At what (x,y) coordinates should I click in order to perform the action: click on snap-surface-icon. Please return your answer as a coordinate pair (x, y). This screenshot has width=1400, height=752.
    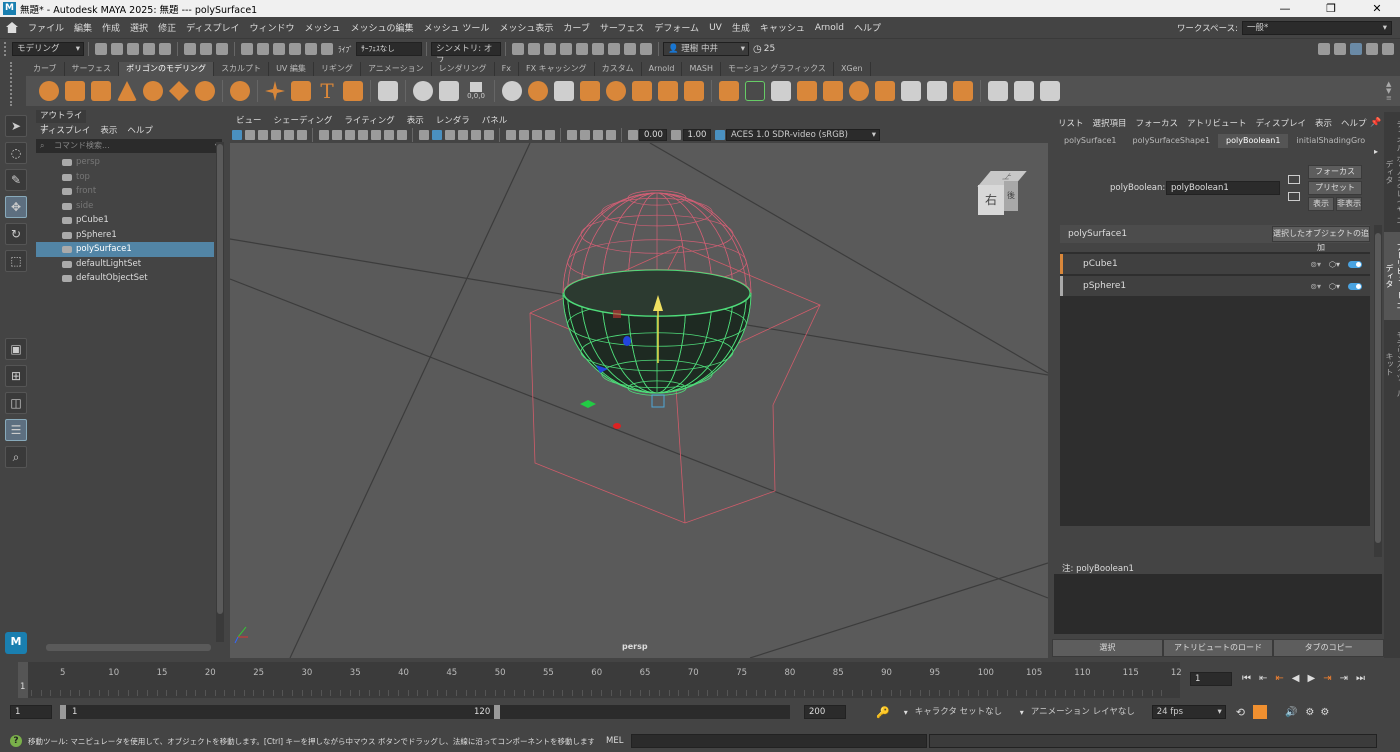
    Looking at the image, I should click on (311, 49).